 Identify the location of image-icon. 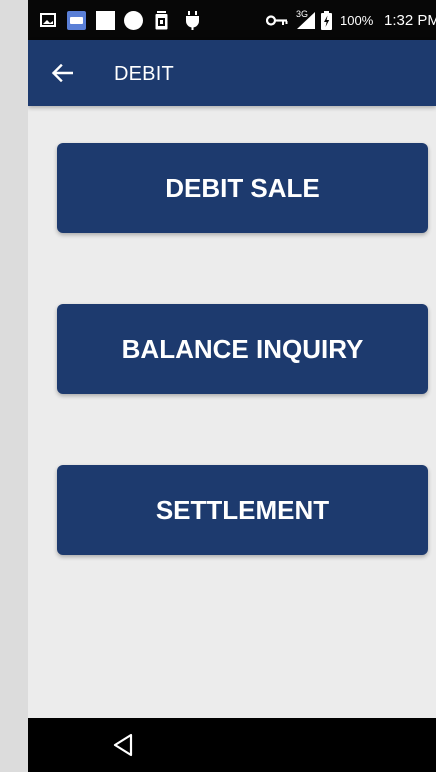
(48, 20).